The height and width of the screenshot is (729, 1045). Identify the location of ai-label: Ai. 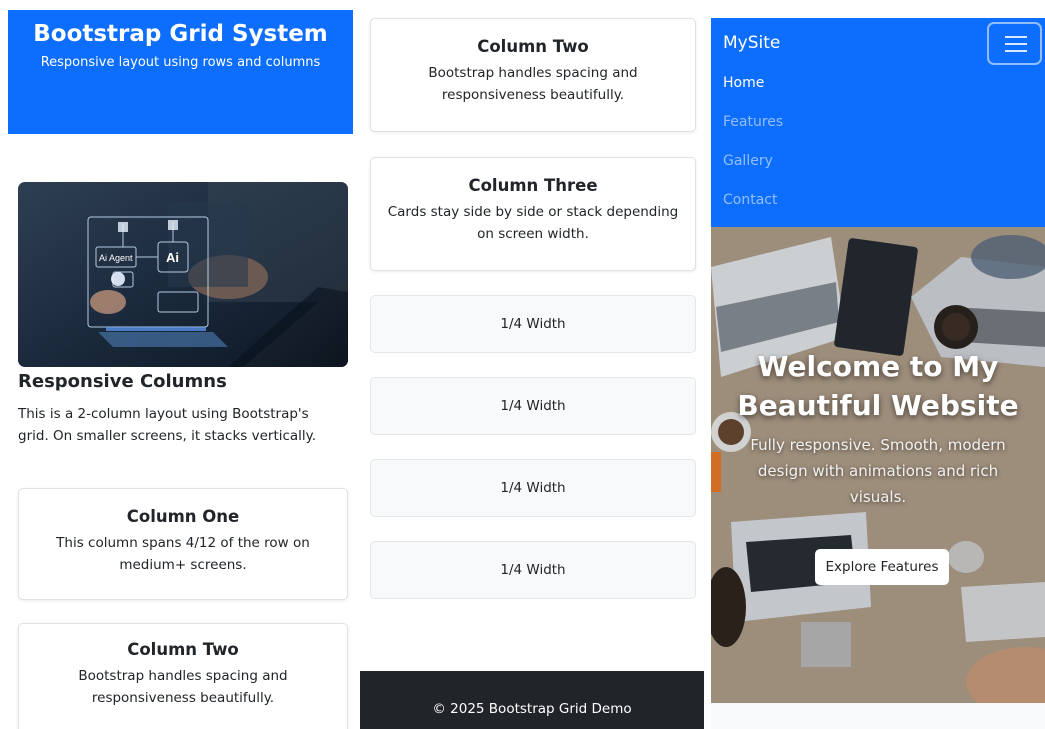
(172, 257).